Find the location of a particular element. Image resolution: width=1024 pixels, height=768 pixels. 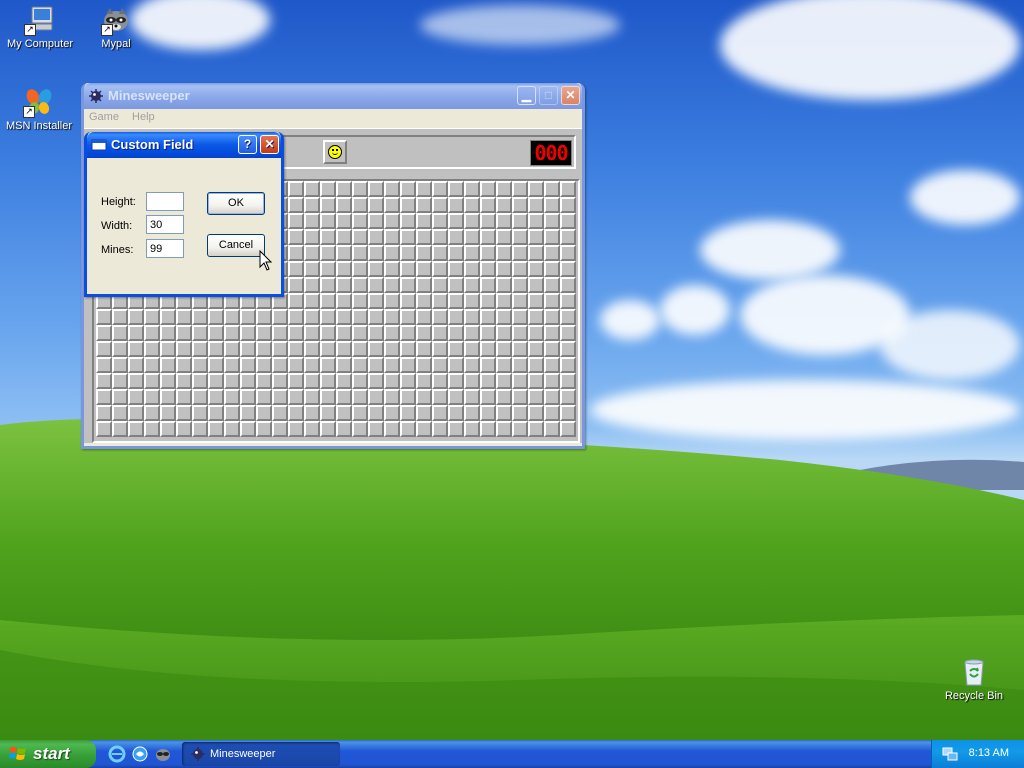

dialog-close-button: ✕ is located at coordinates (269, 144).